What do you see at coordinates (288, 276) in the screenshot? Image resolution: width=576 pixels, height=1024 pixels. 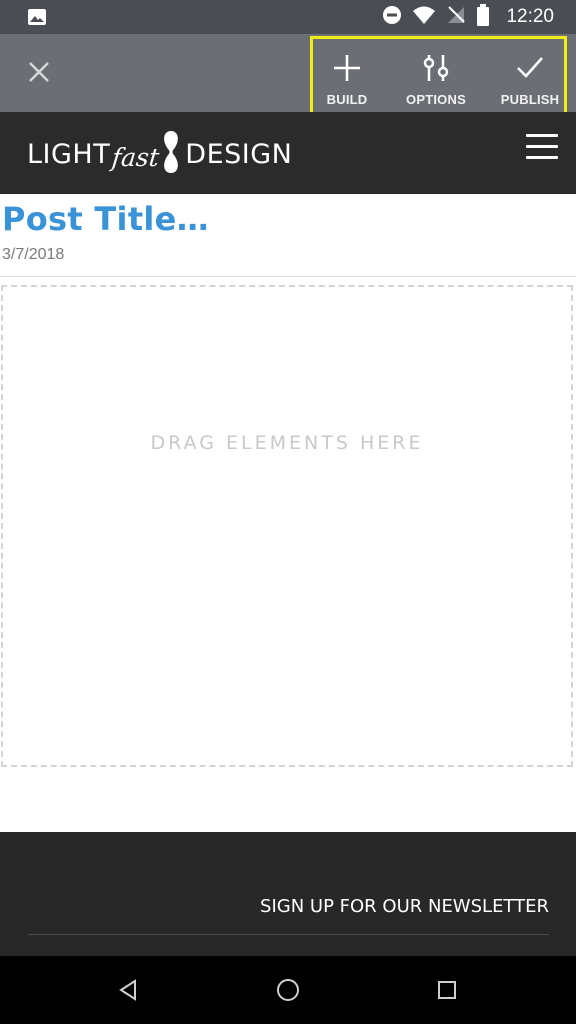 I see `divider` at bounding box center [288, 276].